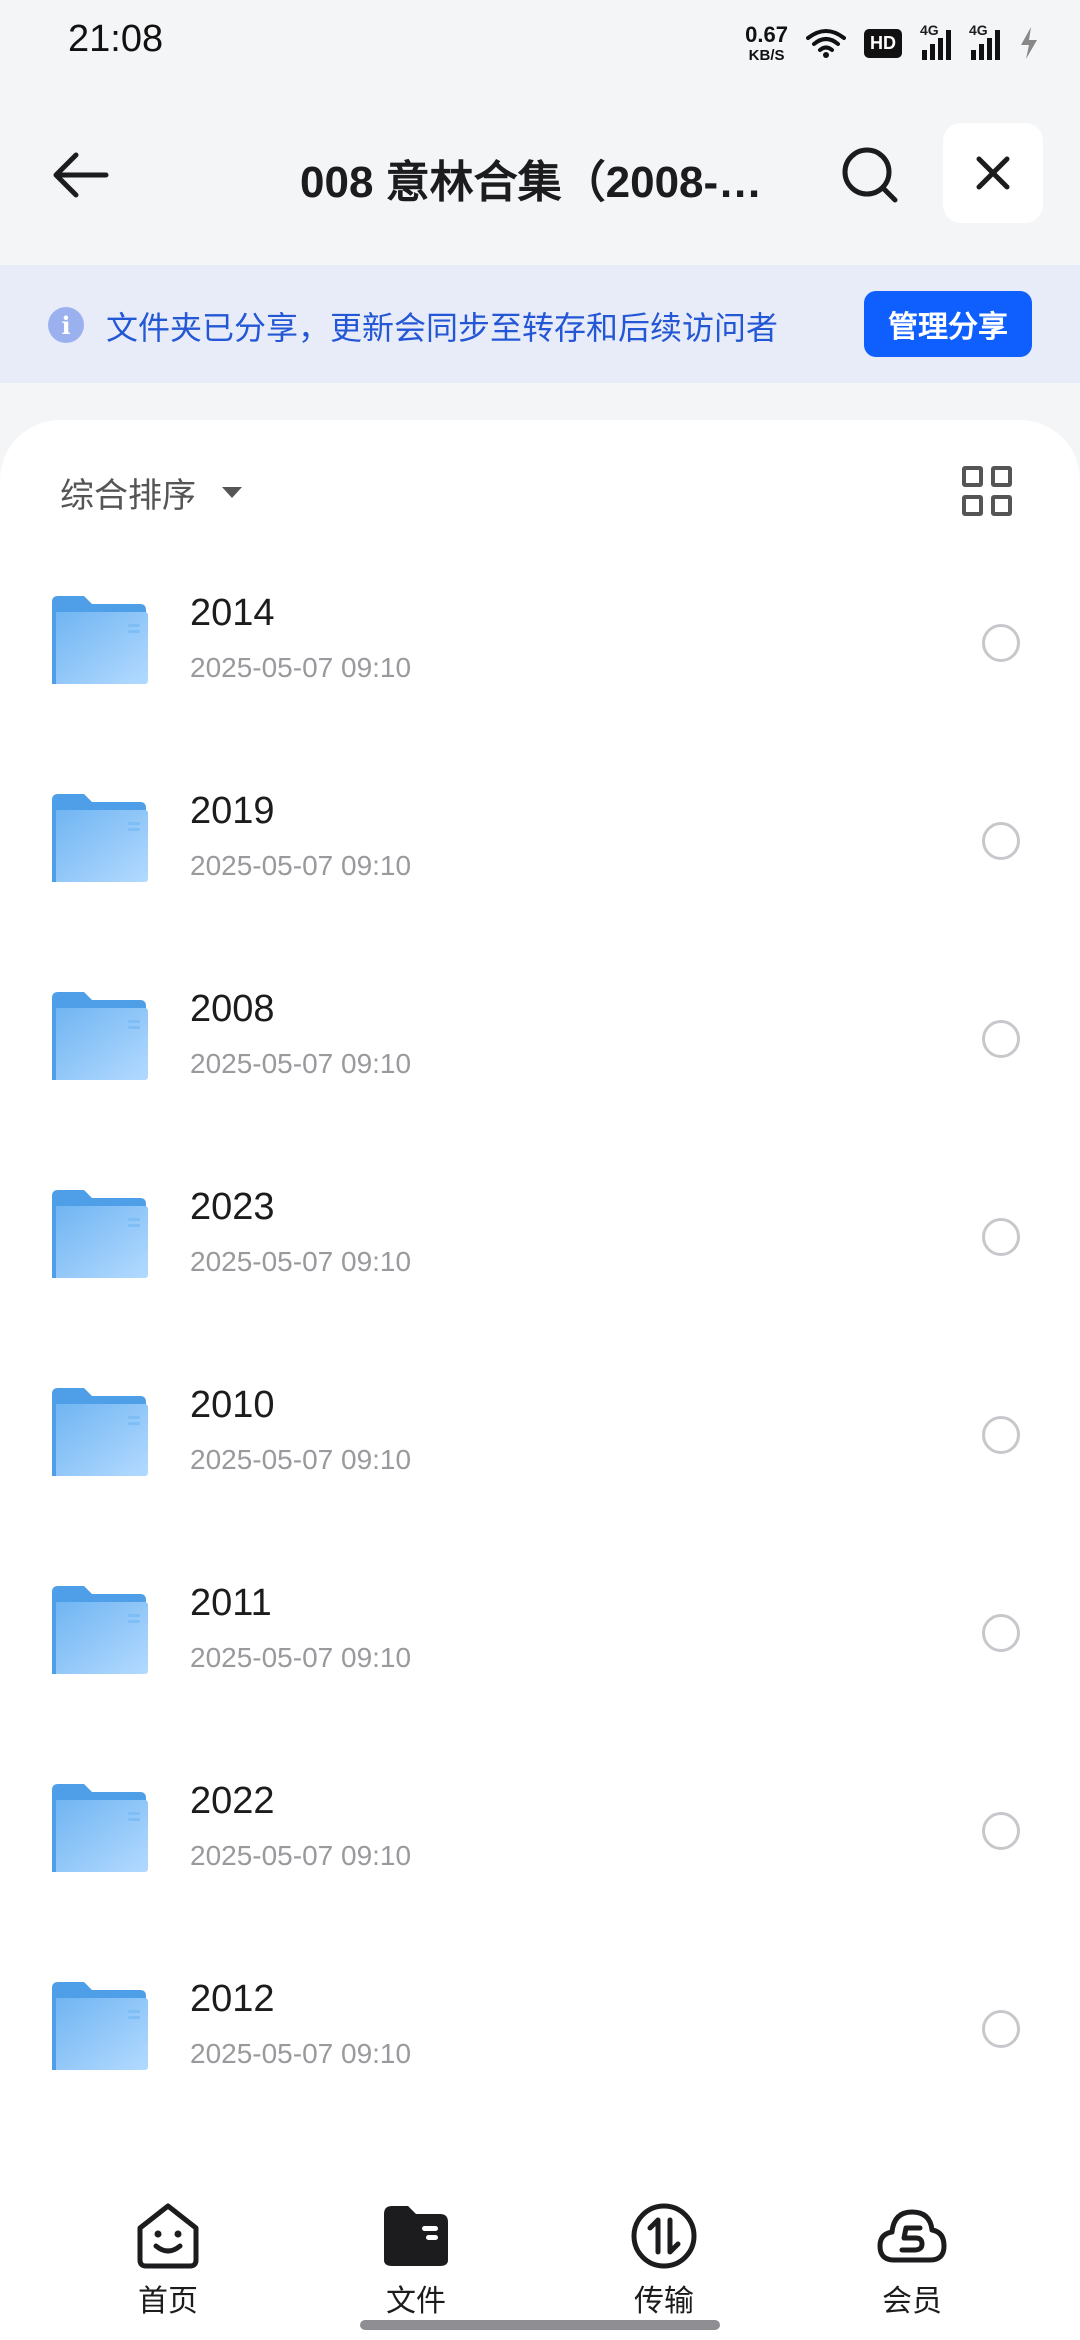  What do you see at coordinates (540, 2045) in the screenshot?
I see `list-item: 2012 2025-05-07 09:10` at bounding box center [540, 2045].